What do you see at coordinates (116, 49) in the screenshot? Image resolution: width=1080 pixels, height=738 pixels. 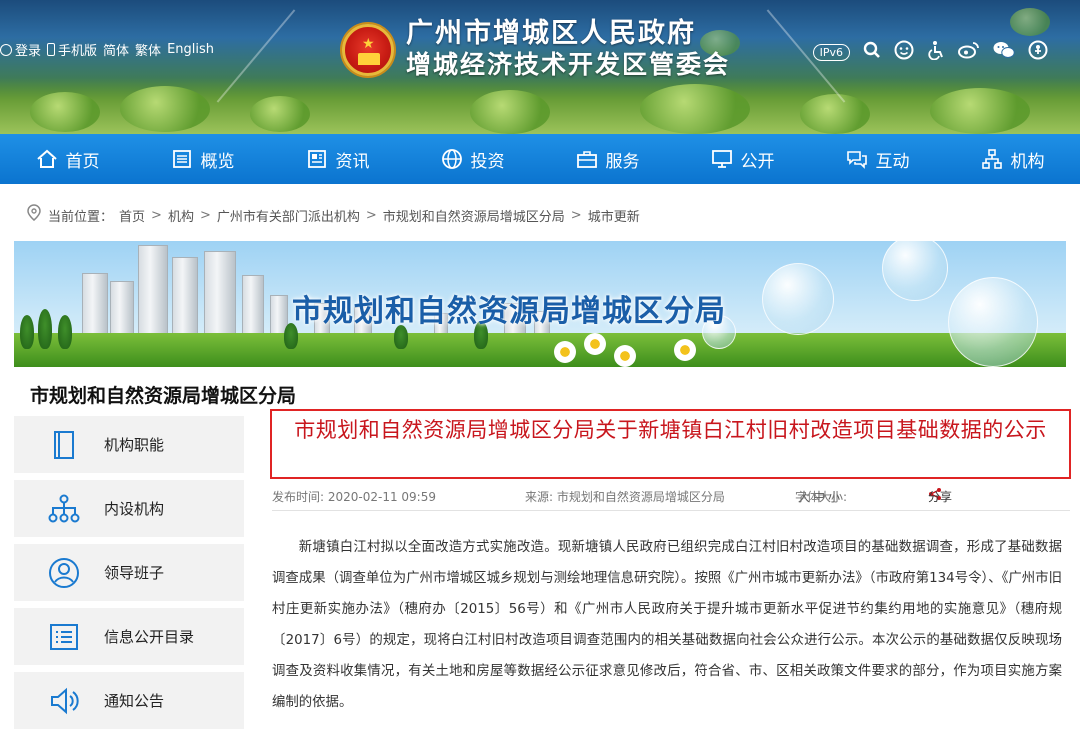 I see `simplified-link: 简体` at bounding box center [116, 49].